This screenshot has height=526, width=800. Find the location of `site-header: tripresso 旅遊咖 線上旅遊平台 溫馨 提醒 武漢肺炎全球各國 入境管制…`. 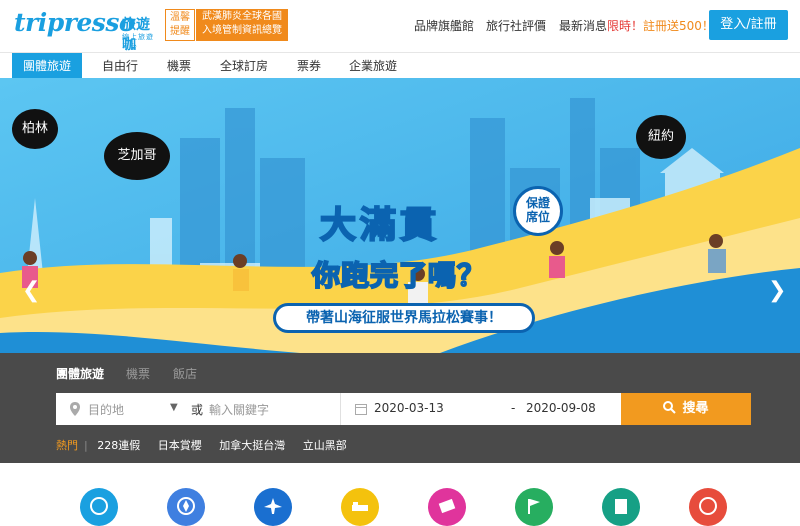

site-header: tripresso 旅遊咖 線上旅遊平台 溫馨 提醒 武漢肺炎全球各國 入境管制… is located at coordinates (400, 26).